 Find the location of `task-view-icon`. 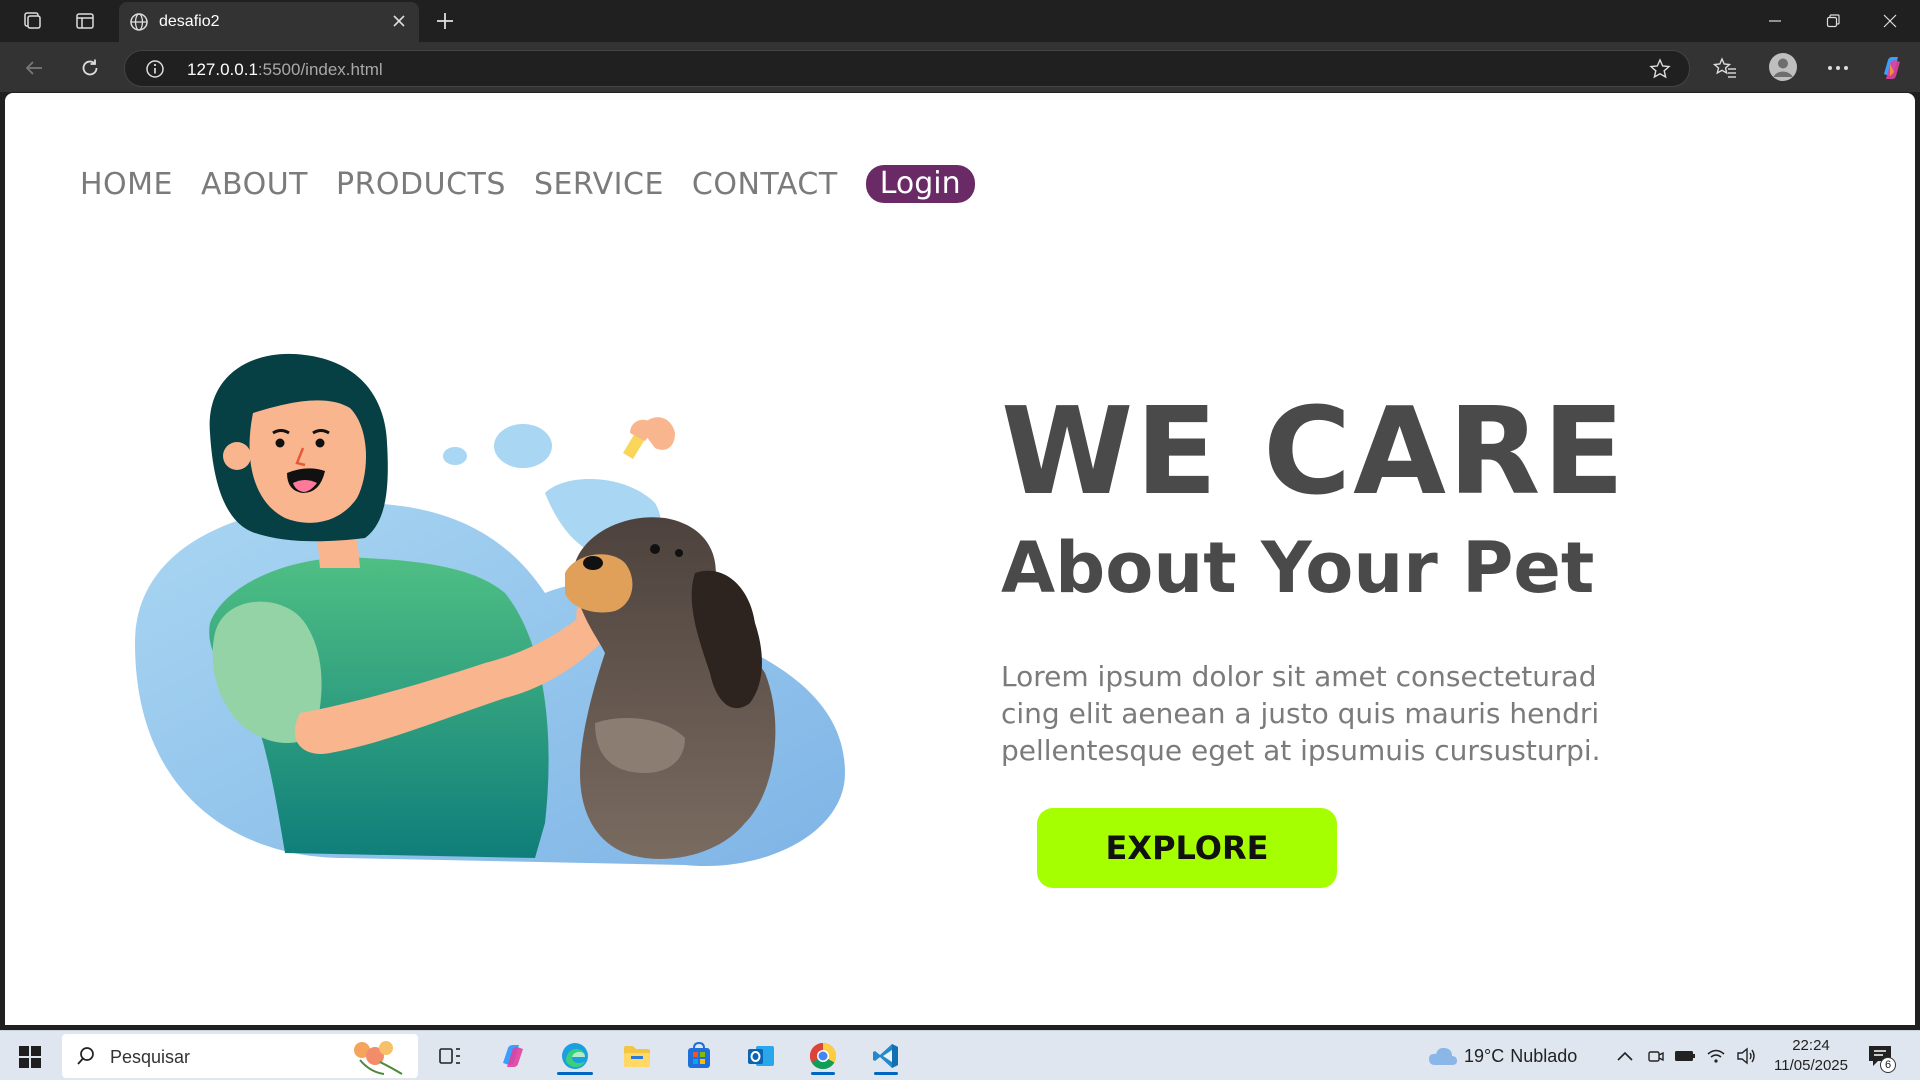

task-view-icon is located at coordinates (450, 1056).